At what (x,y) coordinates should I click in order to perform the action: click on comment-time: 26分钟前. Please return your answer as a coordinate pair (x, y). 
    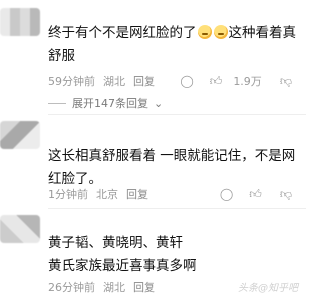
    Looking at the image, I should click on (71, 287).